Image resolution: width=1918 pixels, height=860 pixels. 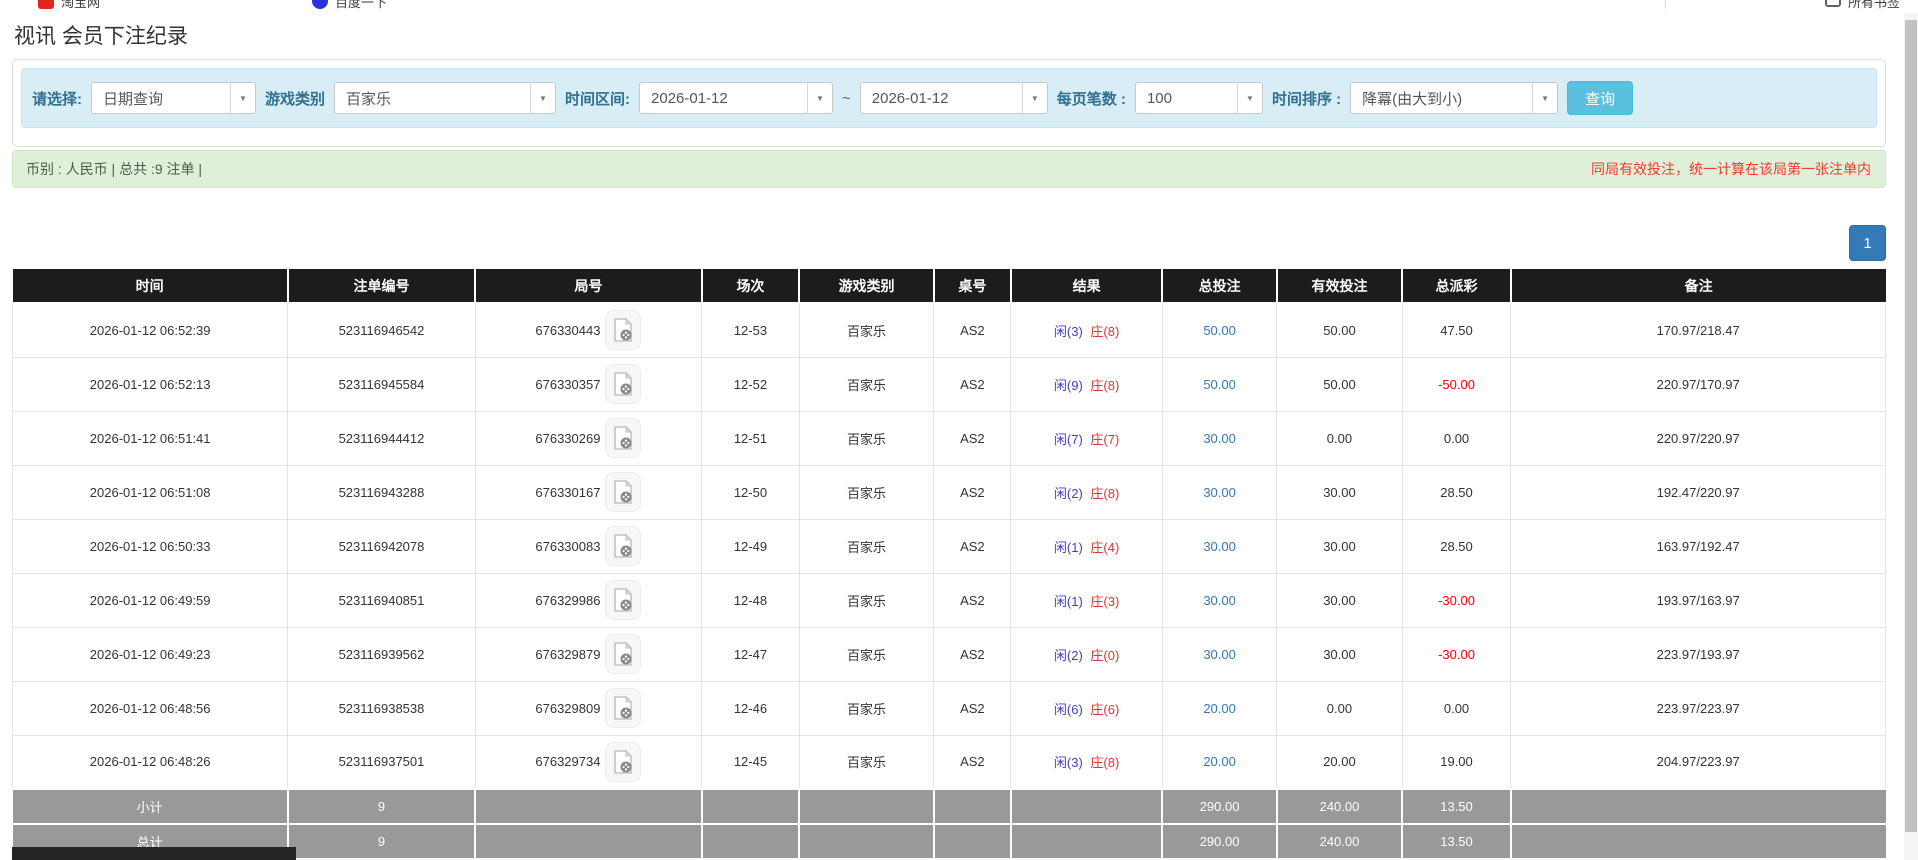 What do you see at coordinates (1456, 806) in the screenshot?
I see `subtotal-payout: 13.50` at bounding box center [1456, 806].